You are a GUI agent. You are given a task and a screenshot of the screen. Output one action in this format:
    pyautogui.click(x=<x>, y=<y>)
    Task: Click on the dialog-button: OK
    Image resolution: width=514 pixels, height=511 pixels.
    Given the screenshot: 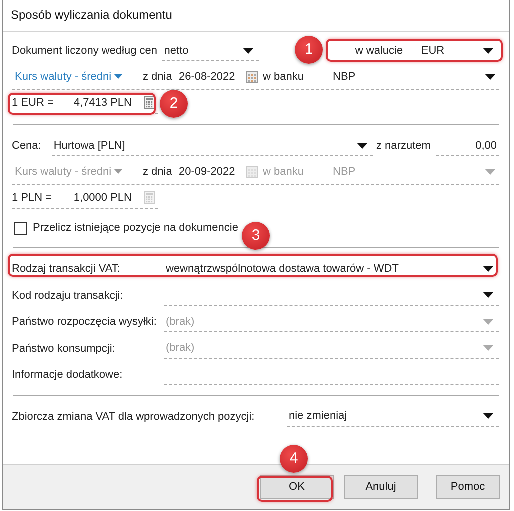 What is the action you would take?
    pyautogui.click(x=297, y=487)
    